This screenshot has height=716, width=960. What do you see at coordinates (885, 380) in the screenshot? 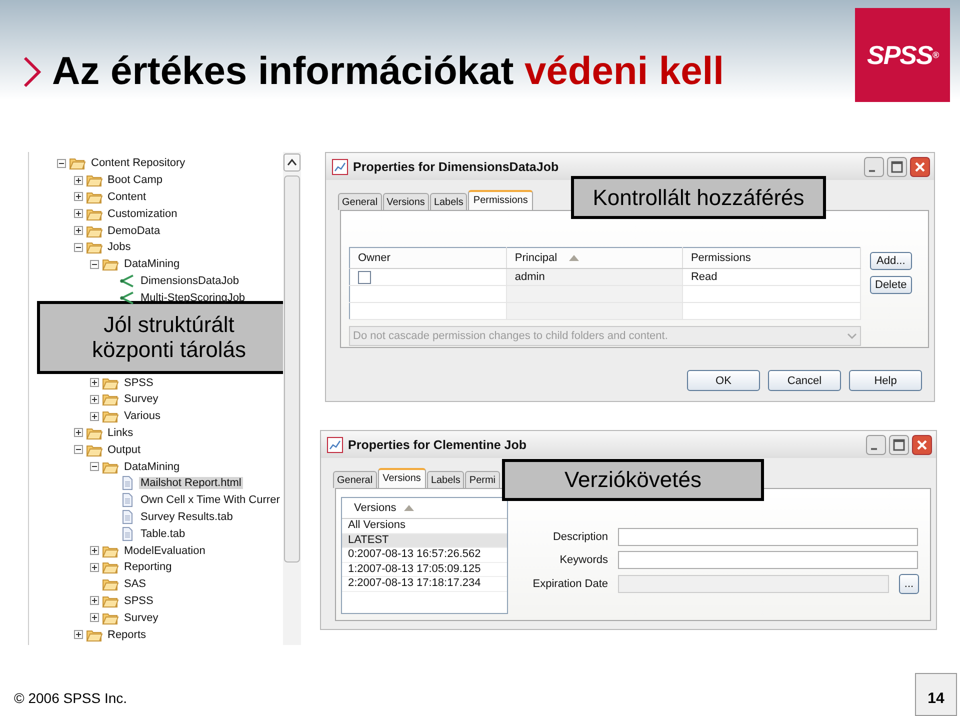
I see `dialog-button: Help` at bounding box center [885, 380].